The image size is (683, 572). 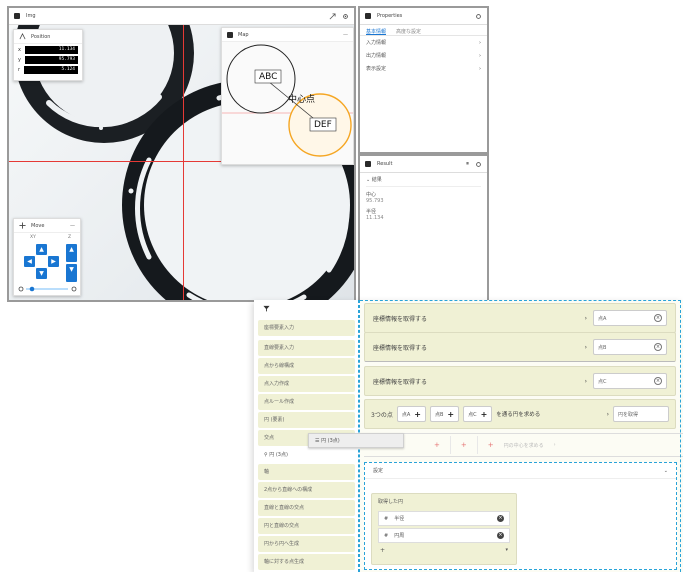 I want to click on coord-row-y: y 95.793, so click(x=48, y=60).